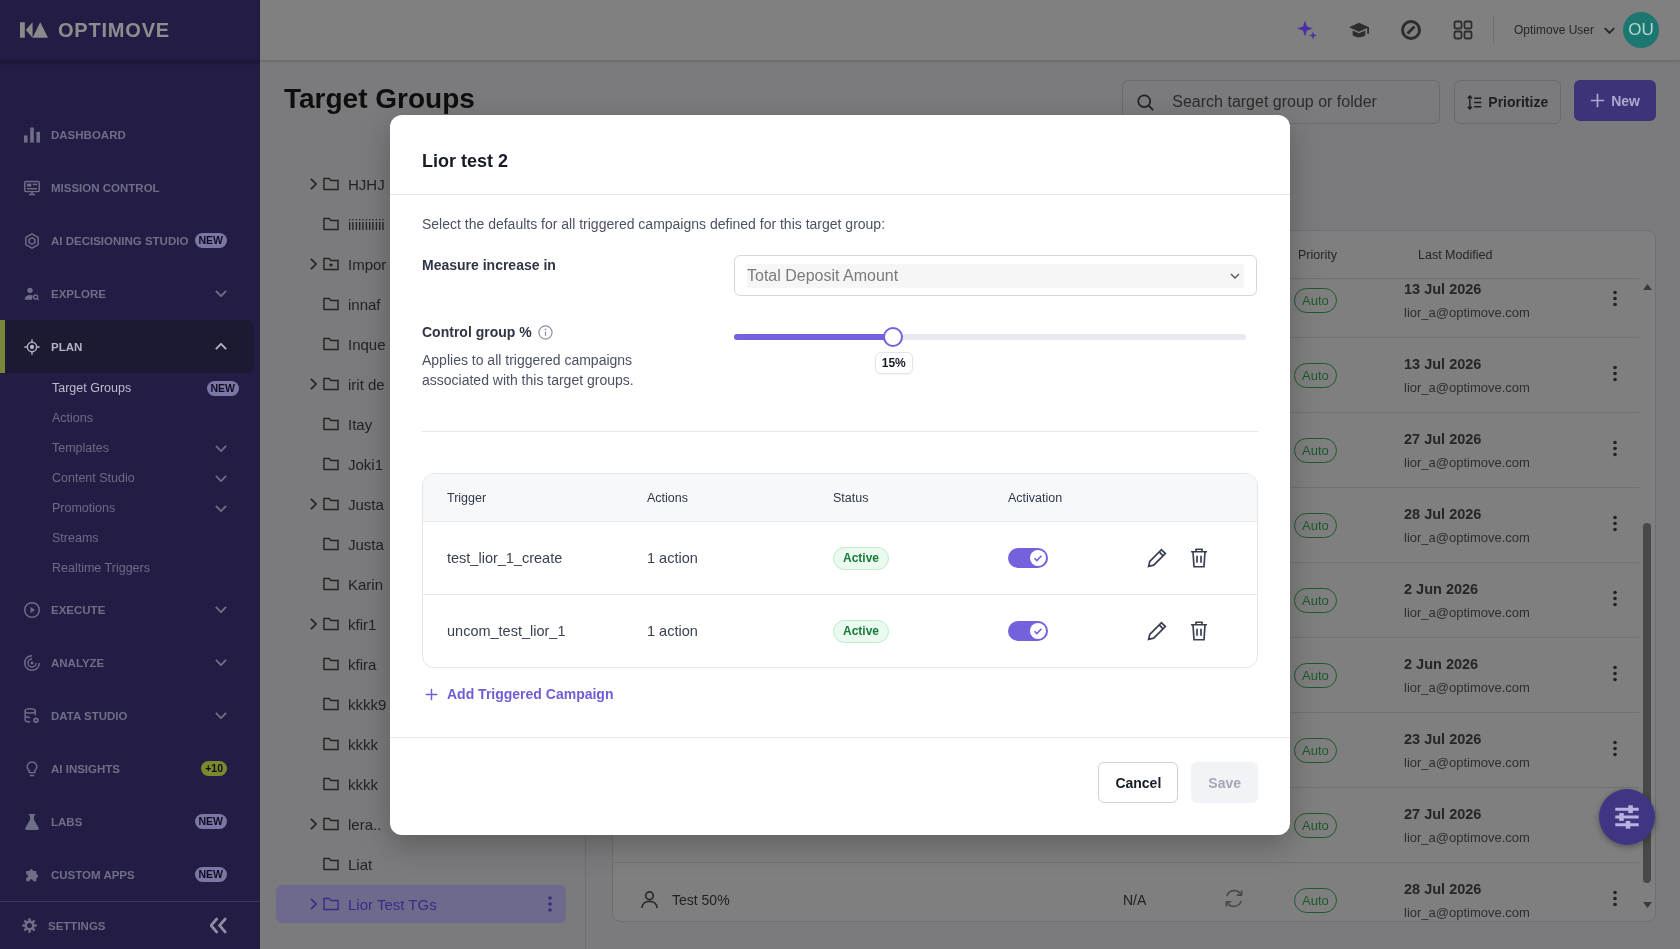 This screenshot has width=1680, height=949. What do you see at coordinates (990, 337) in the screenshot?
I see `slider-track` at bounding box center [990, 337].